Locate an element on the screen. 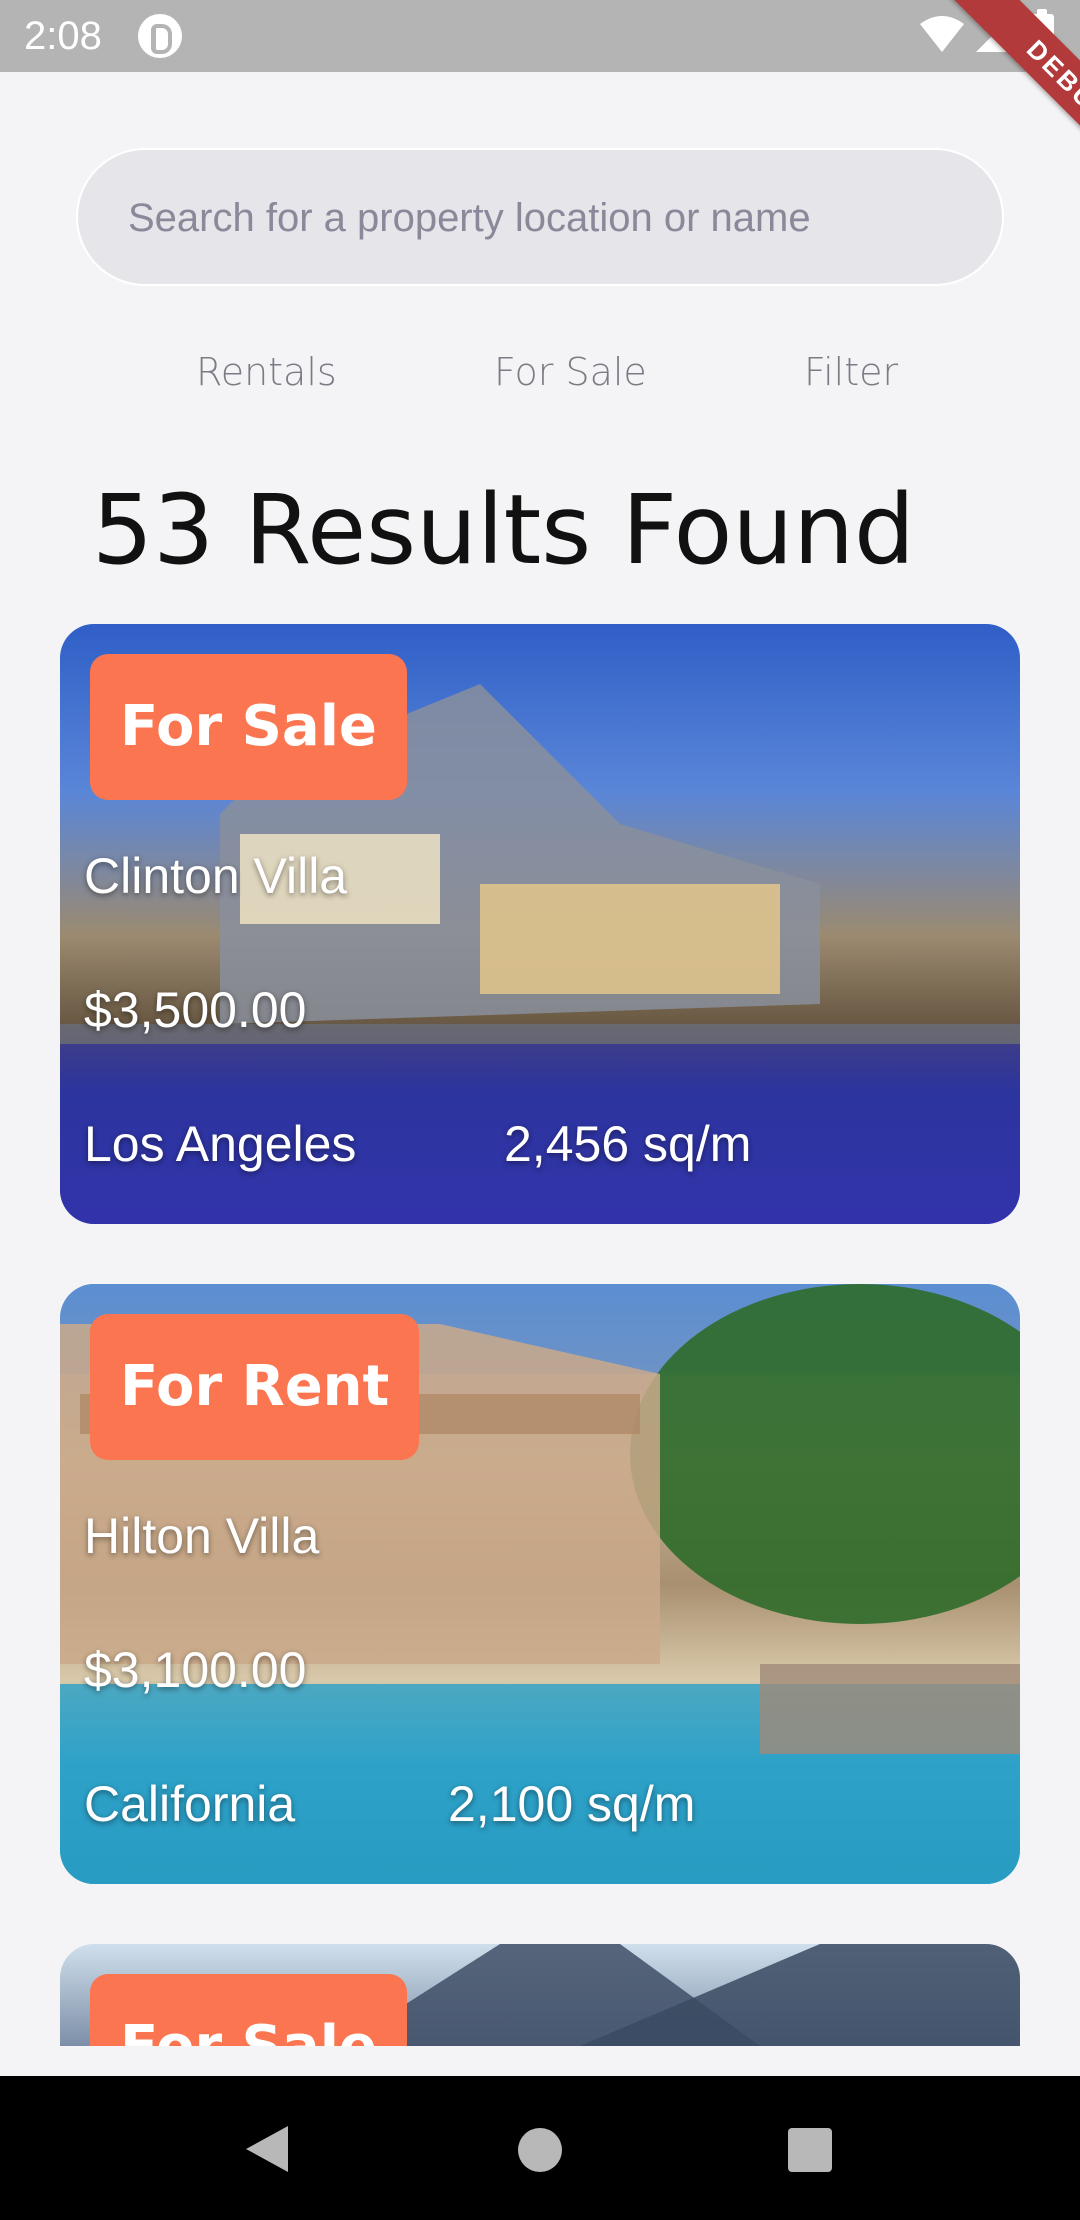 The width and height of the screenshot is (1080, 2220). listing-name: Hilton Villa is located at coordinates (202, 1536).